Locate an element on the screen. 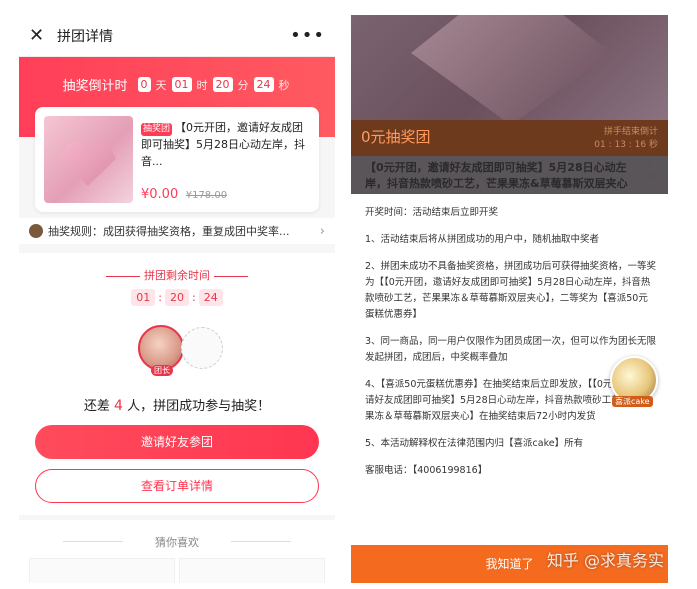 This screenshot has width=697, height=589. remain-seconds: 24 is located at coordinates (210, 297).